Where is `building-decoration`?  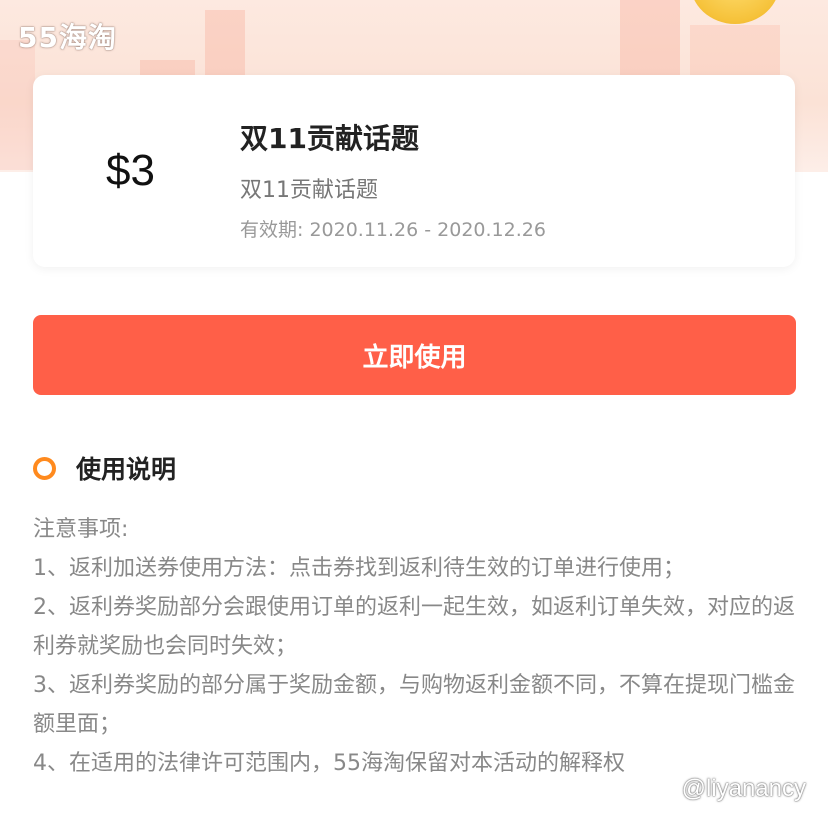 building-decoration is located at coordinates (17, 105).